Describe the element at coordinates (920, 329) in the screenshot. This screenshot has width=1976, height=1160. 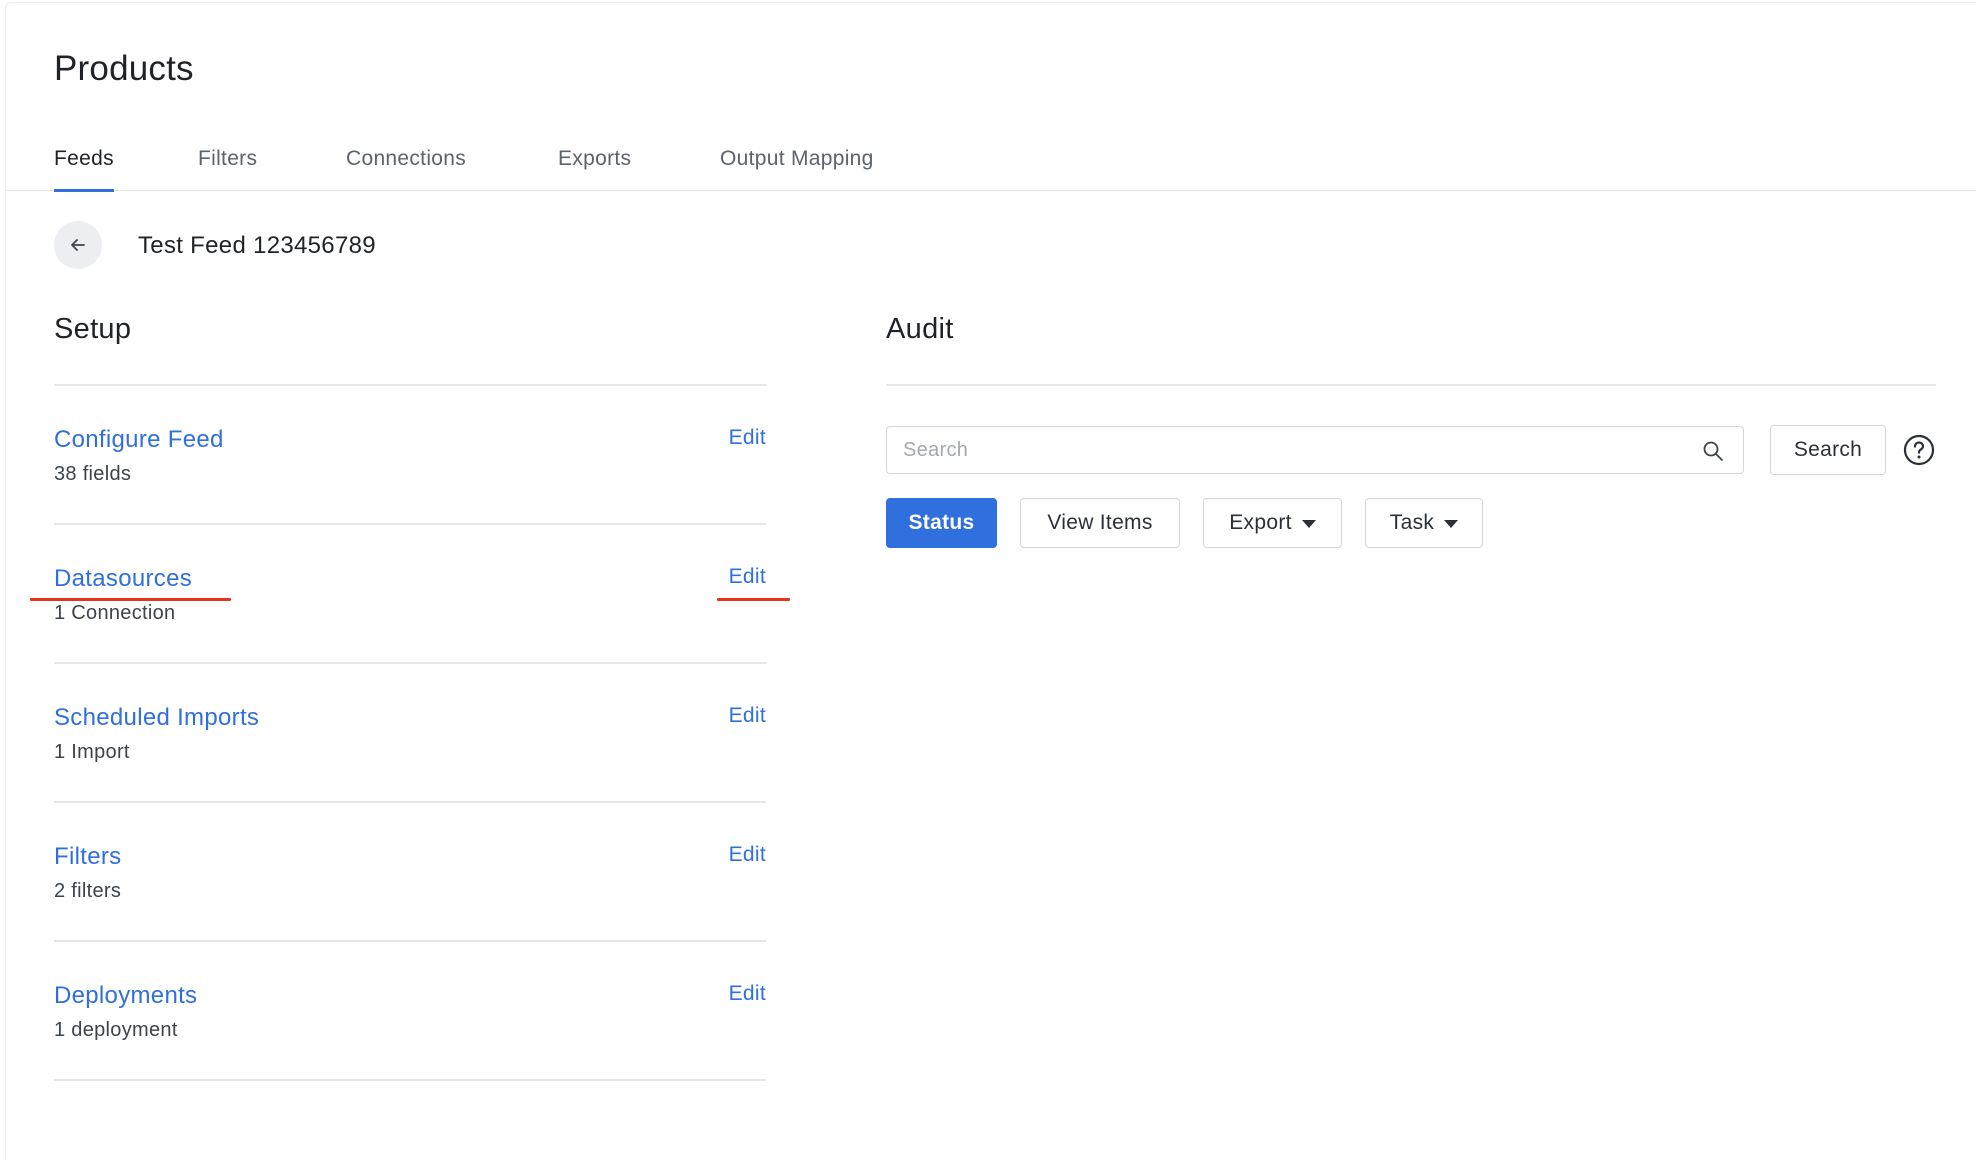
I see `audit-title: Audit` at that location.